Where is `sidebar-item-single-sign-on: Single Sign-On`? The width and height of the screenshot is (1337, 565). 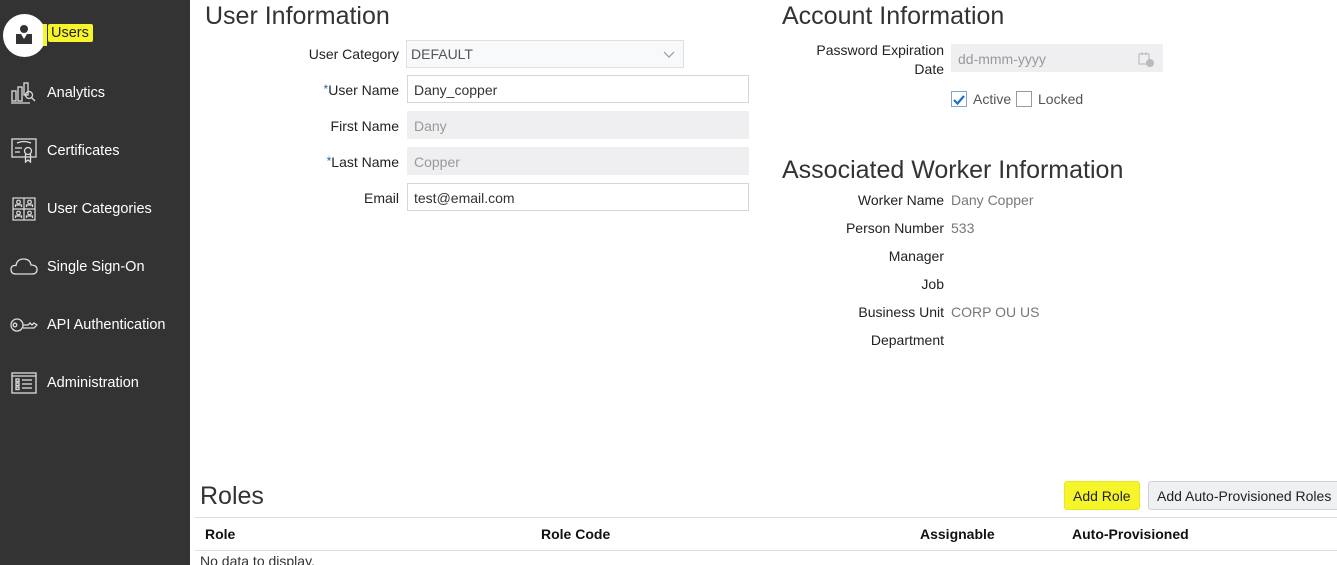 sidebar-item-single-sign-on: Single Sign-On is located at coordinates (95, 267).